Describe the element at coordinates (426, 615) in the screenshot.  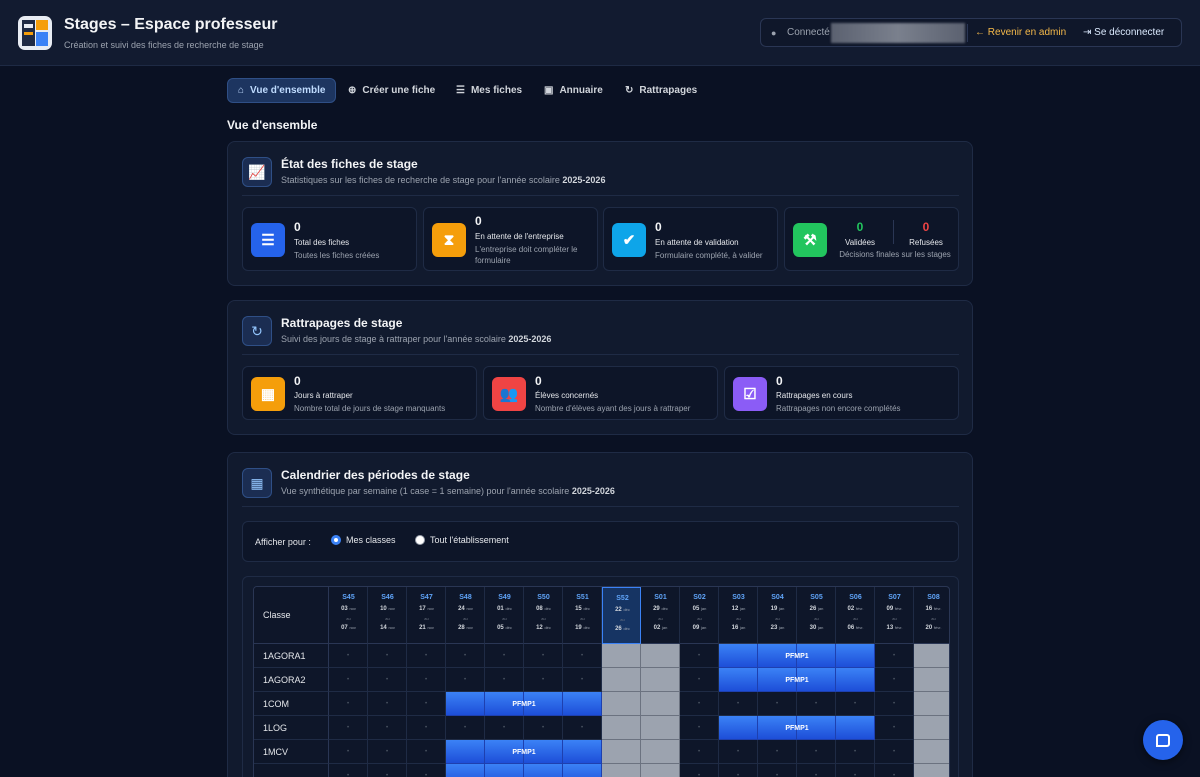
I see `week-header-s47: S47 17 nov au 21 nov` at that location.